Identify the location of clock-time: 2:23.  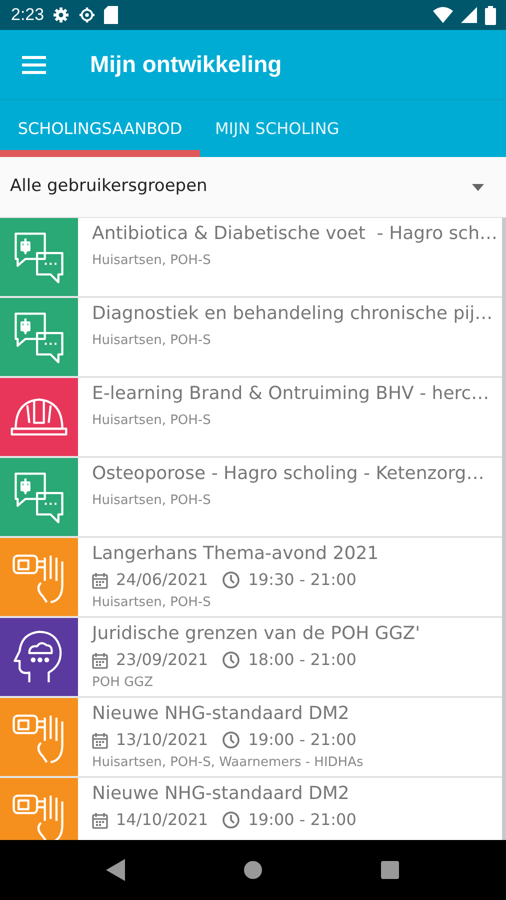
(27, 15).